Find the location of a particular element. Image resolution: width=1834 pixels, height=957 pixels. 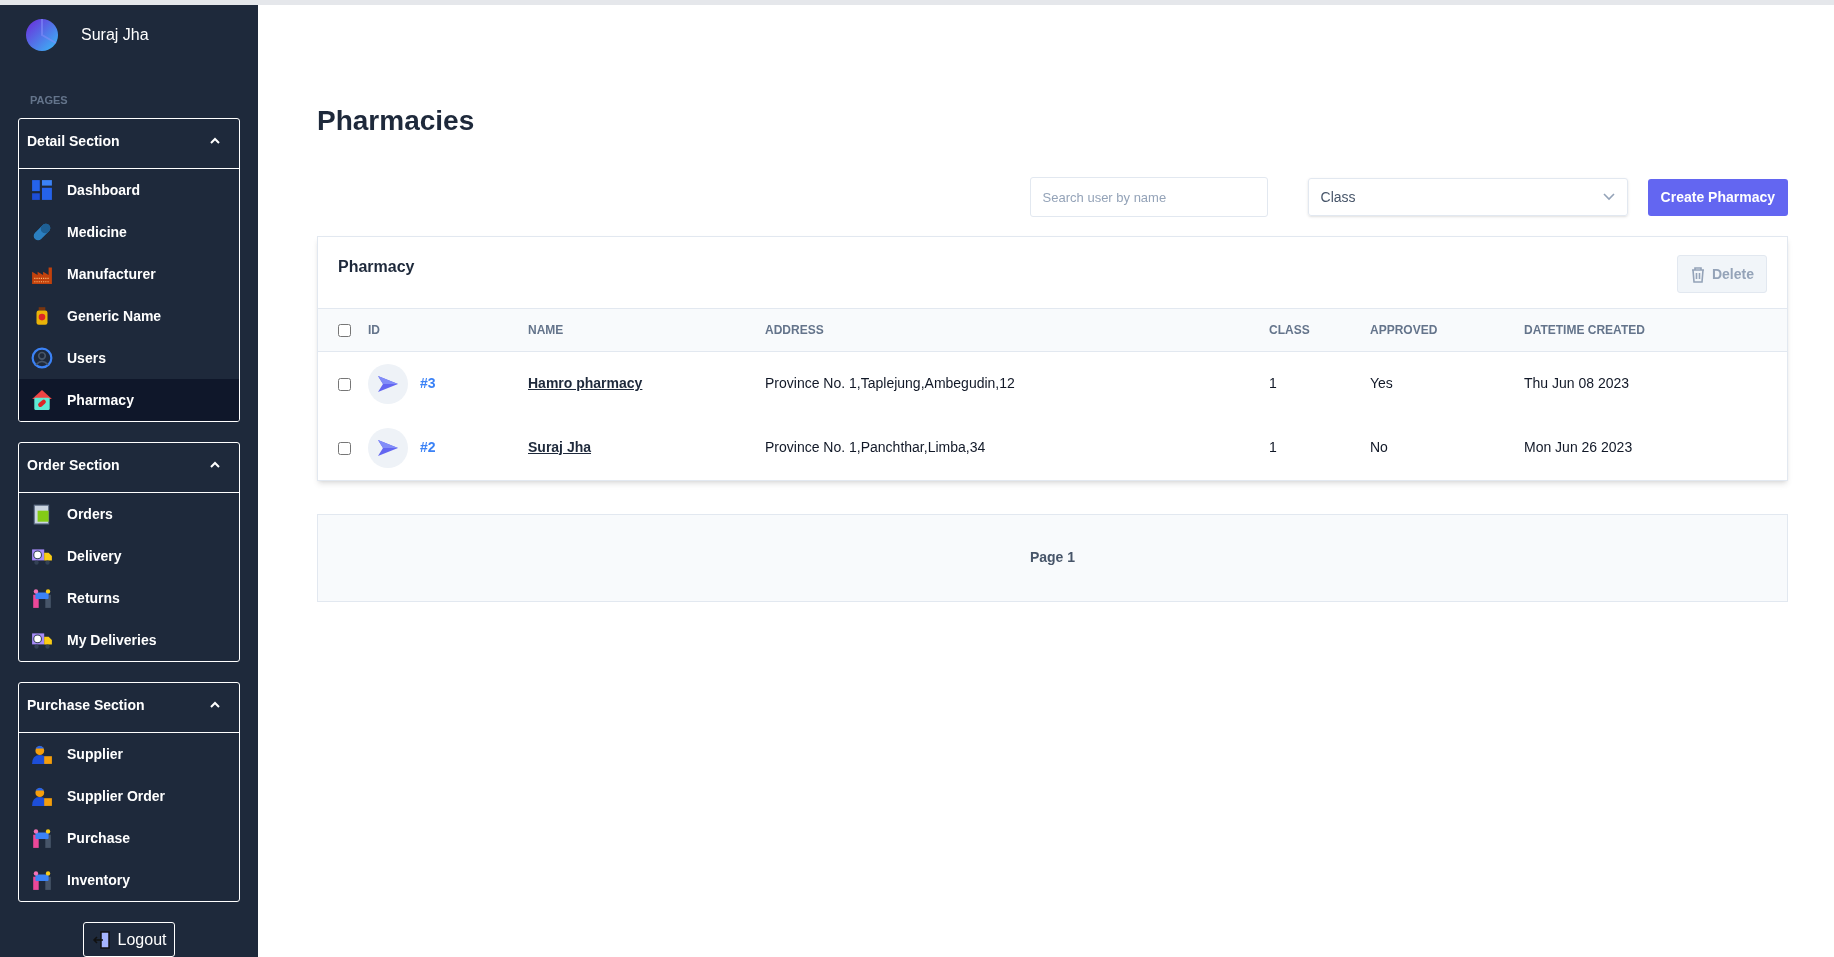

sidebar-item: Dashboard is located at coordinates (129, 190).